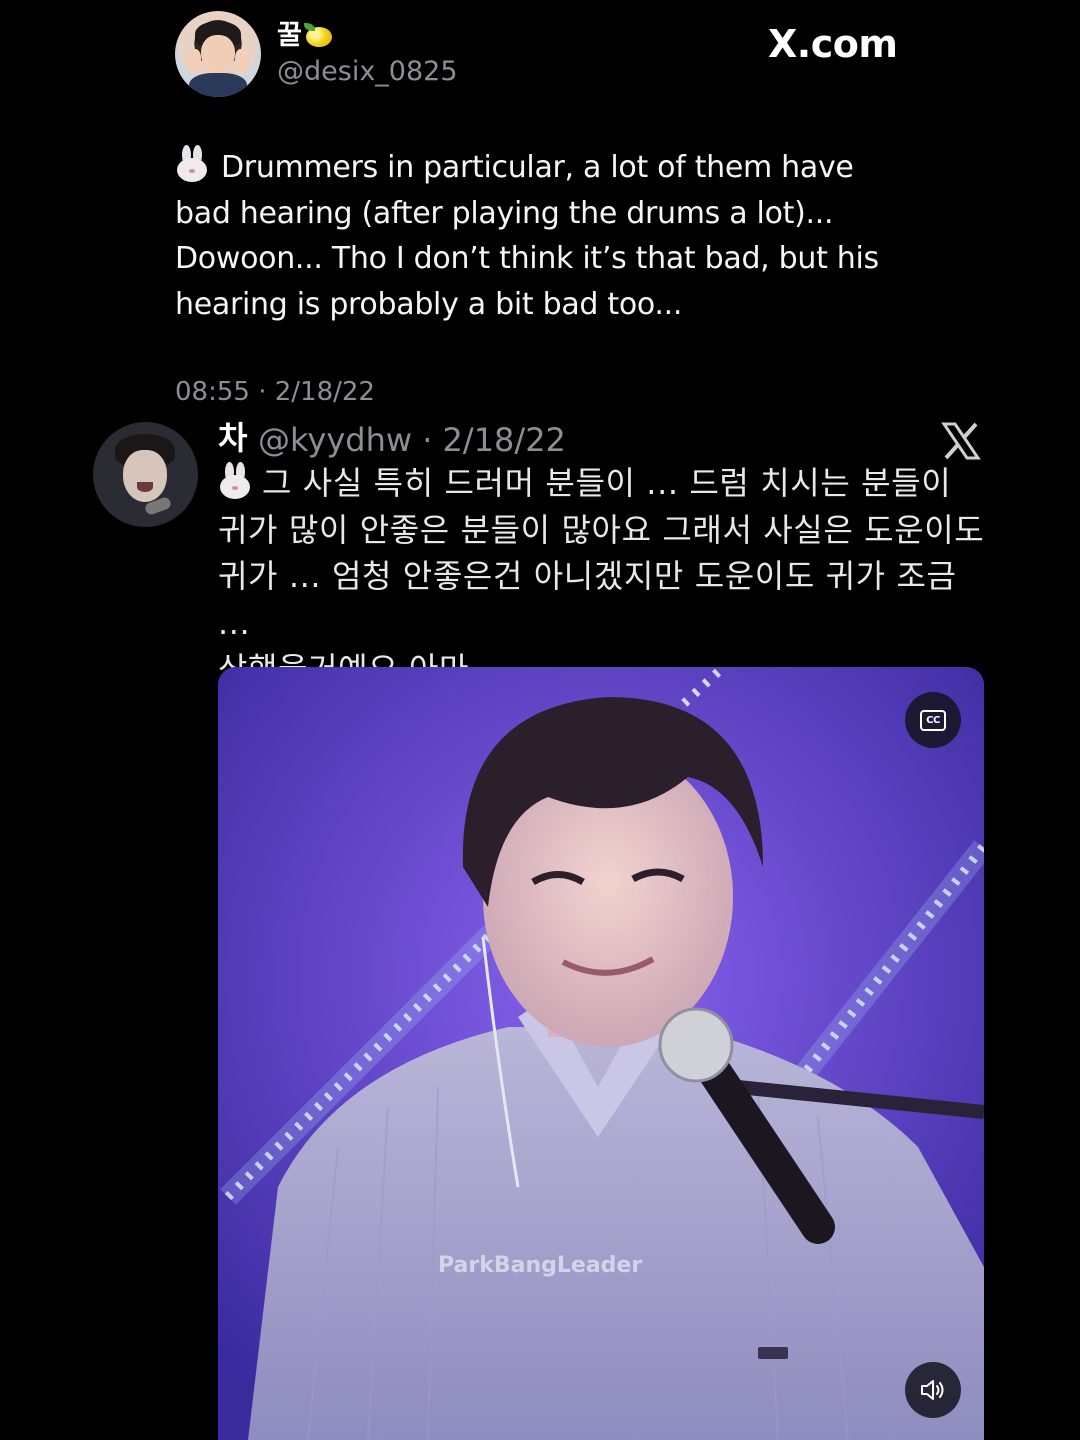 The height and width of the screenshot is (1440, 1080). Describe the element at coordinates (833, 44) in the screenshot. I see `x-brand-label: X.com` at that location.